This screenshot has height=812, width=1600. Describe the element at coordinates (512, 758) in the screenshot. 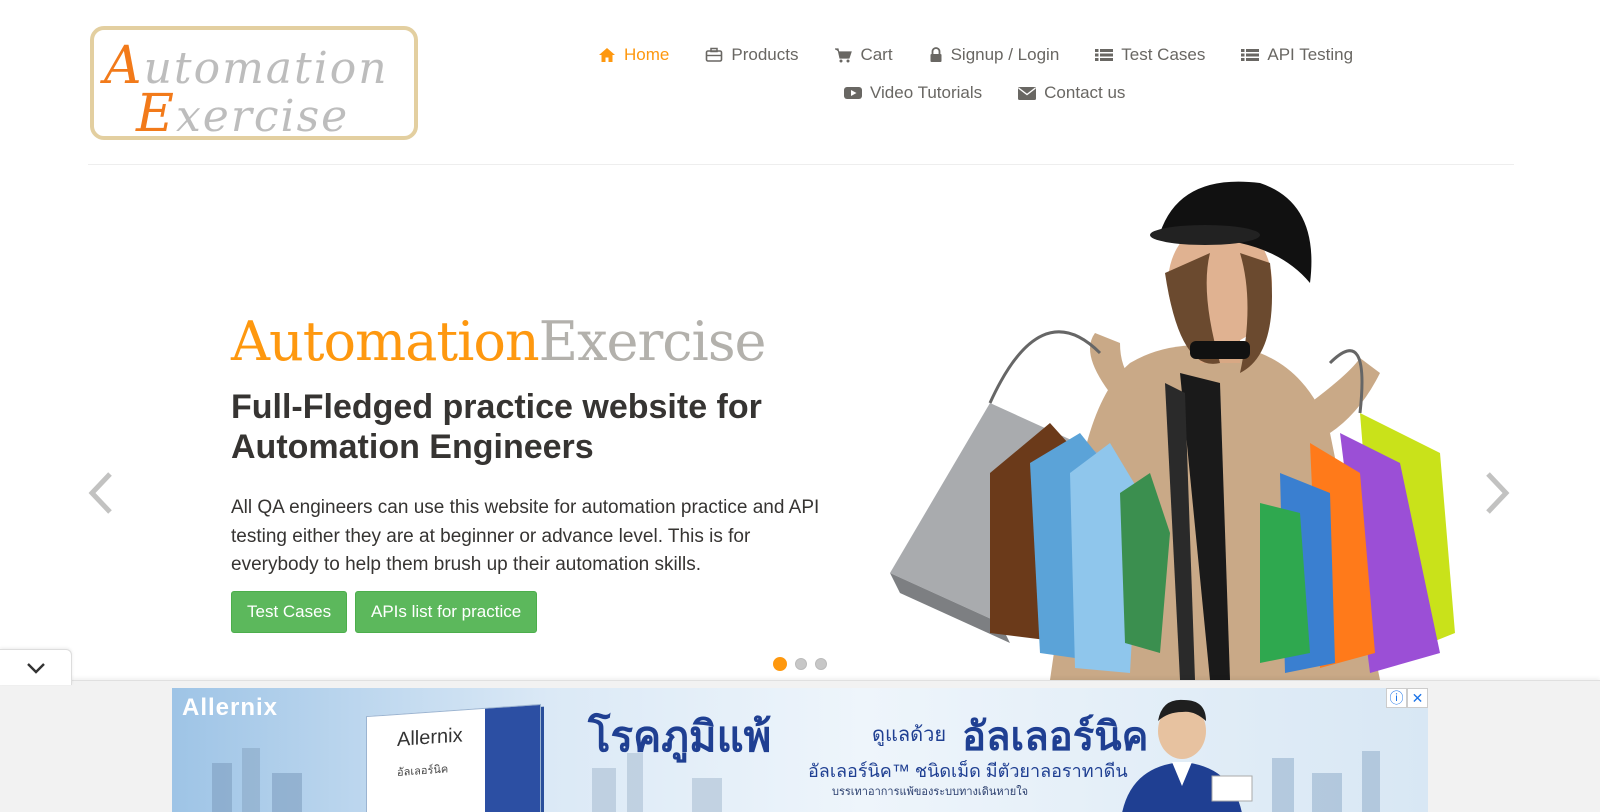

I see `ad-pack-band` at that location.